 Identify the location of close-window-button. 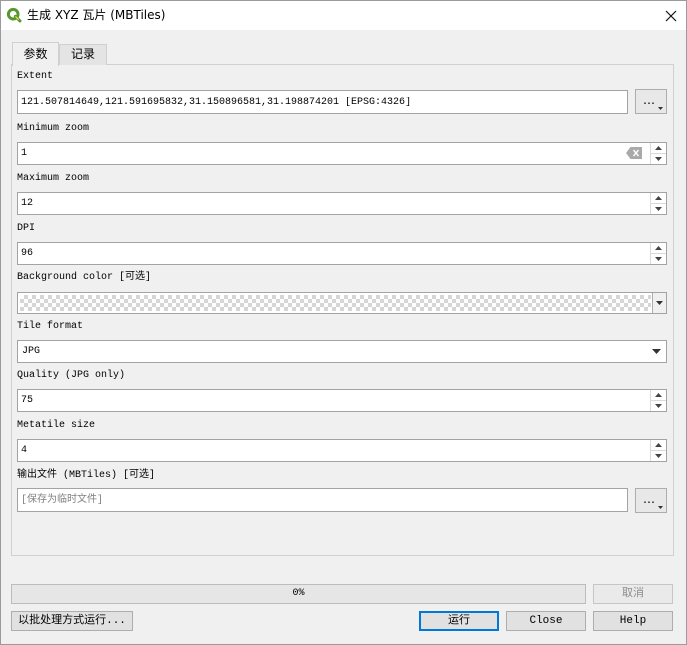
(671, 15).